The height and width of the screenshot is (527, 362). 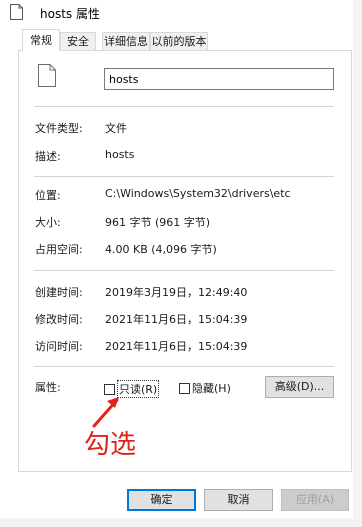 I want to click on file-type-value: 文件, so click(x=116, y=128).